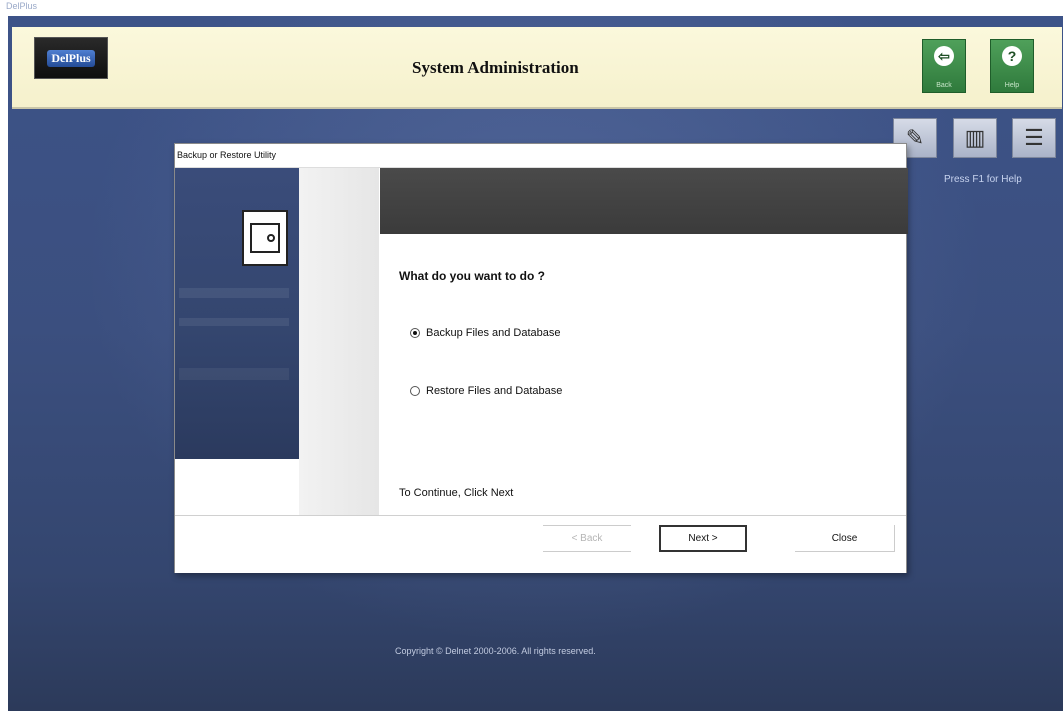 Image resolution: width=1063 pixels, height=711 pixels. What do you see at coordinates (644, 201) in the screenshot?
I see `dialog-banner` at bounding box center [644, 201].